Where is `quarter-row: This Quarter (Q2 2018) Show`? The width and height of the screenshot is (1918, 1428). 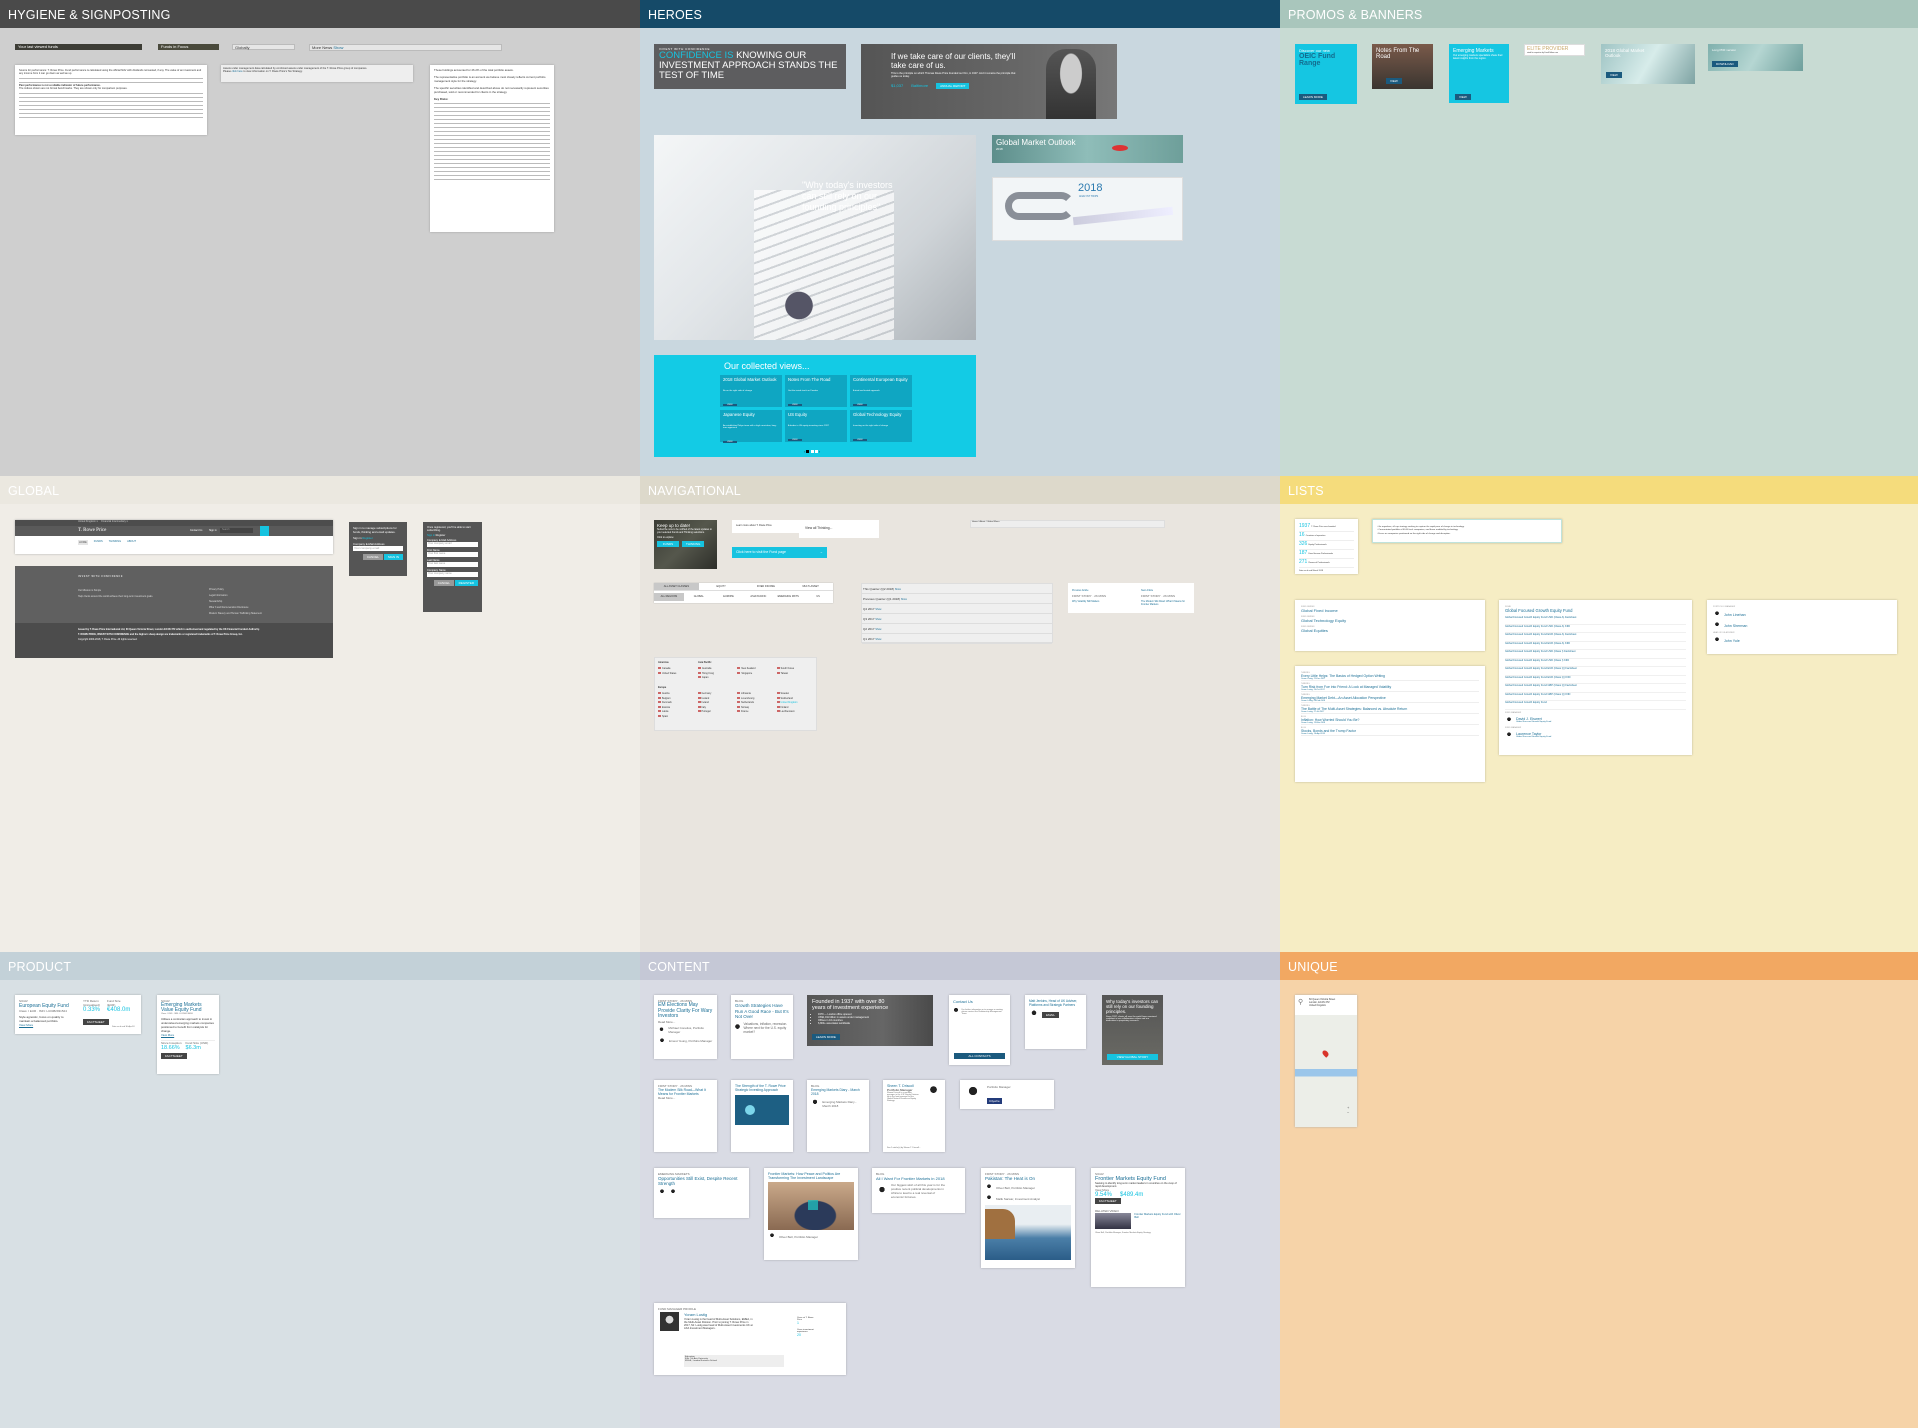 quarter-row: This Quarter (Q2 2018) Show is located at coordinates (957, 589).